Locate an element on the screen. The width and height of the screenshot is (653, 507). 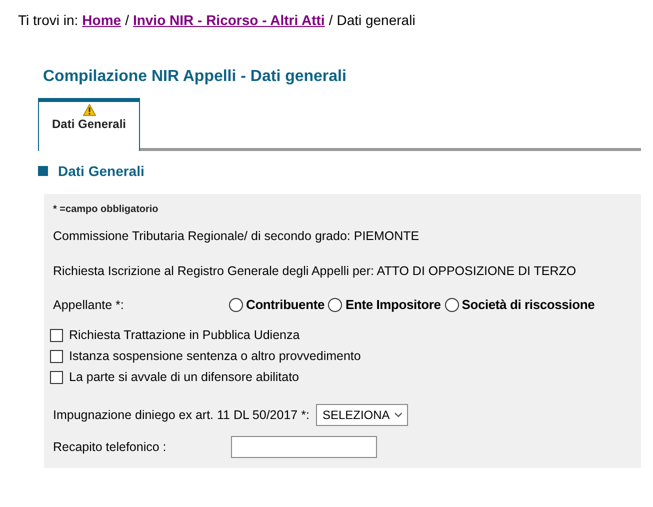
tab: Dati Generali is located at coordinates (89, 124).